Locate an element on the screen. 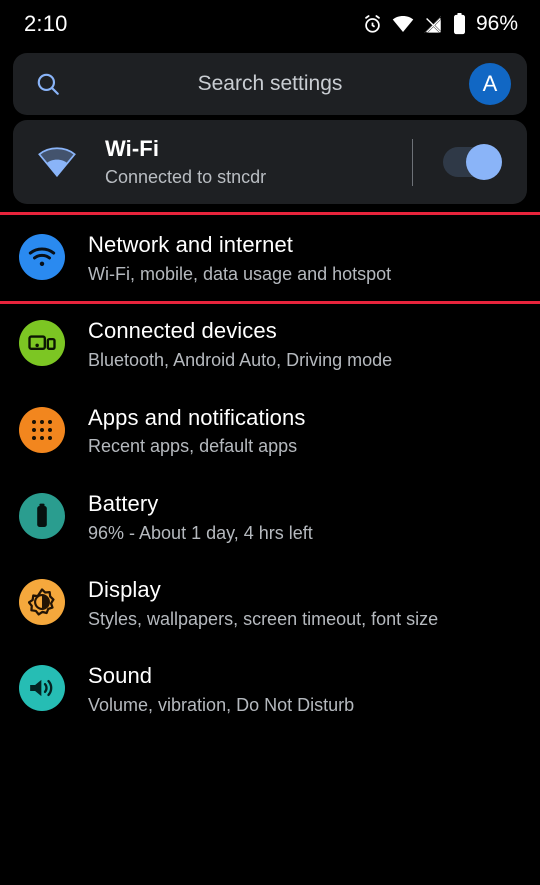  settings-row-title: Display is located at coordinates (124, 589).